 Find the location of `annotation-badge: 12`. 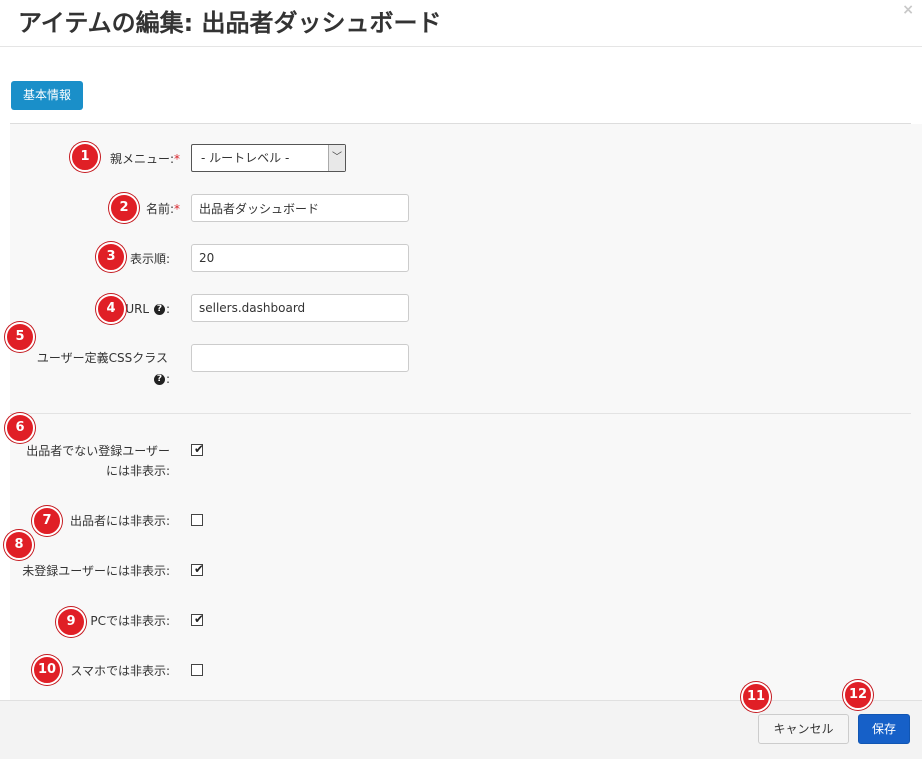

annotation-badge: 12 is located at coordinates (858, 695).